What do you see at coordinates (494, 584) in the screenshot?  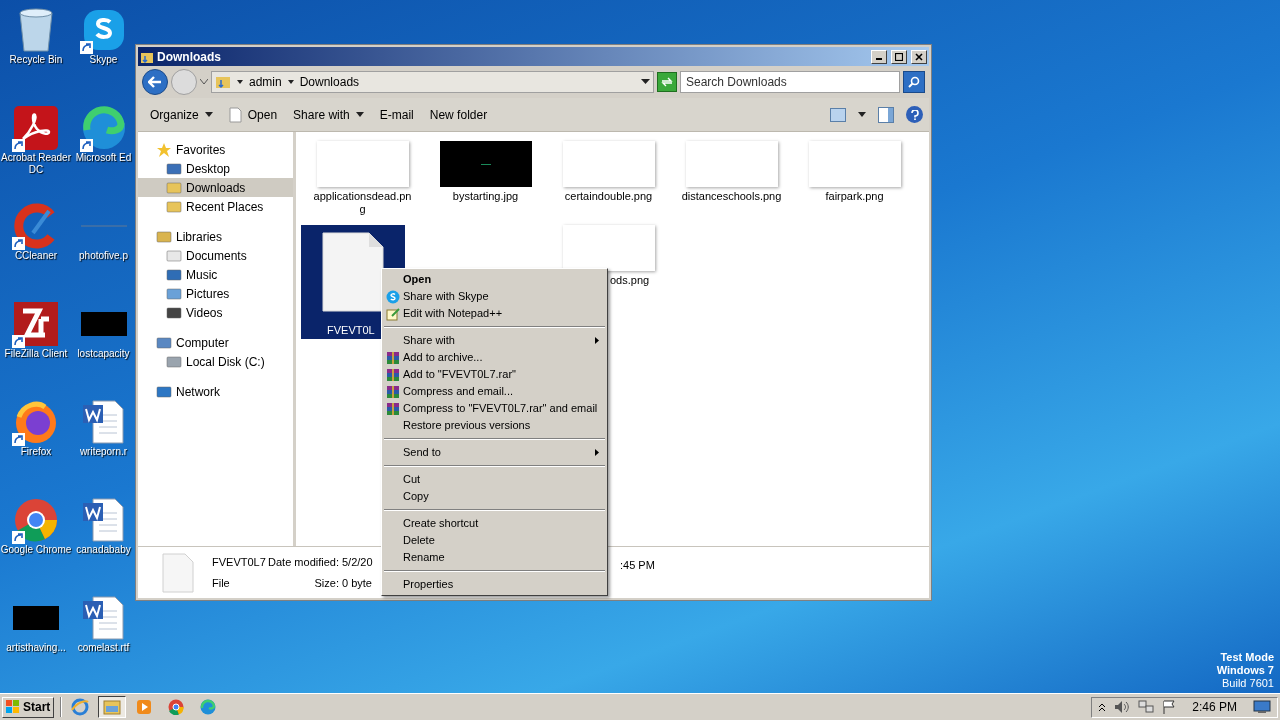 I see `menu-item: Properties` at bounding box center [494, 584].